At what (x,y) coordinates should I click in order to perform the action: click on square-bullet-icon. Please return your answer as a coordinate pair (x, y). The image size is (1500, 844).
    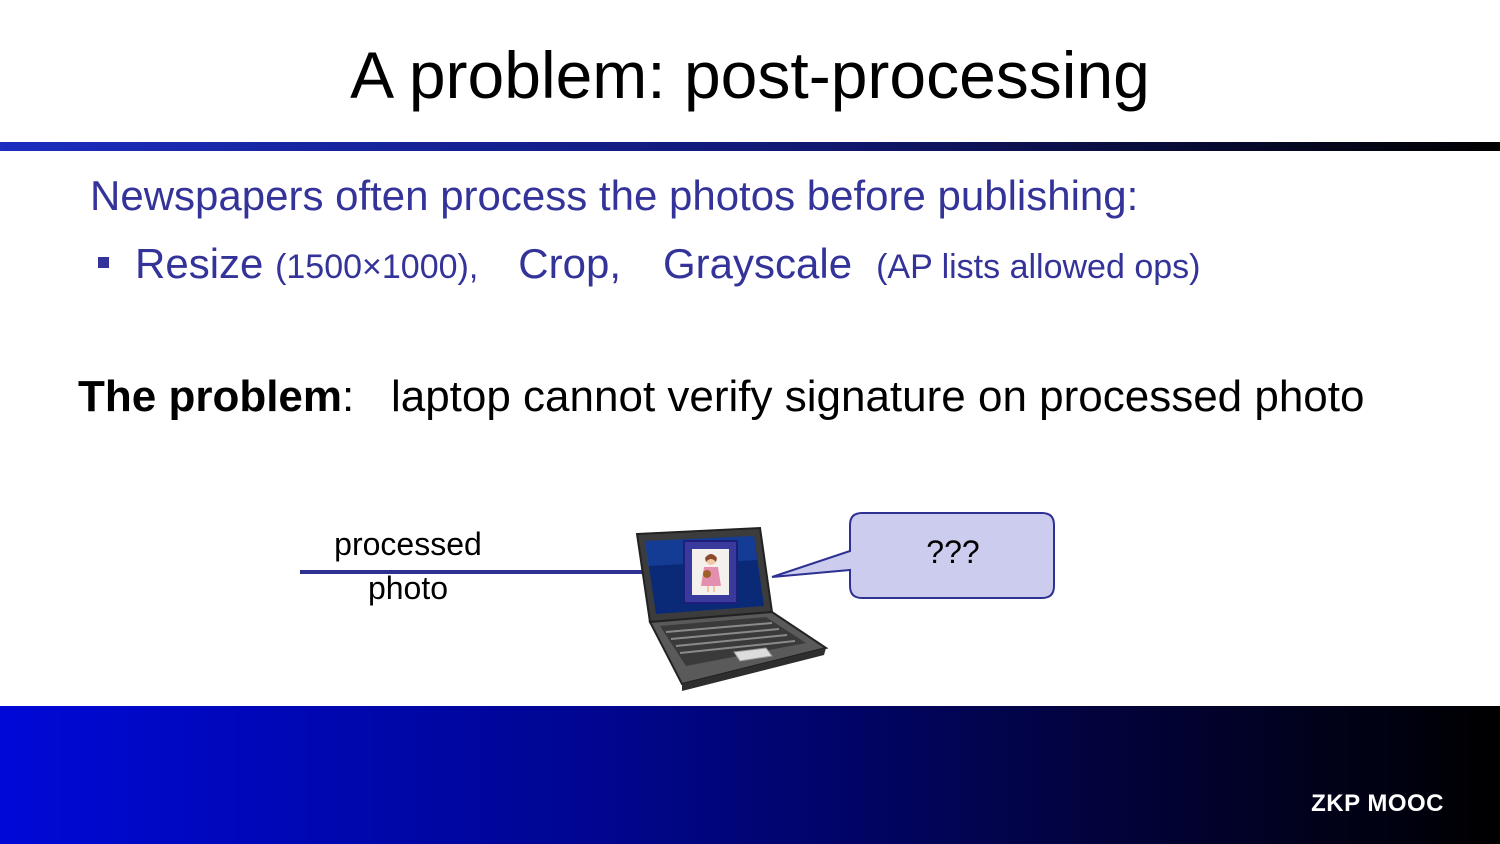
    Looking at the image, I should click on (103, 262).